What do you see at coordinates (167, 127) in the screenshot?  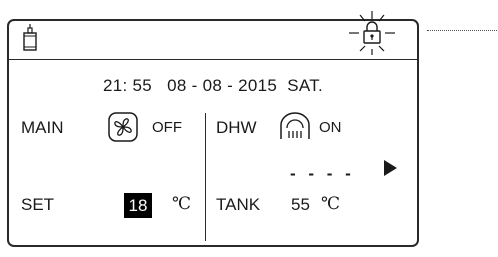 I see `main-state: OFF` at bounding box center [167, 127].